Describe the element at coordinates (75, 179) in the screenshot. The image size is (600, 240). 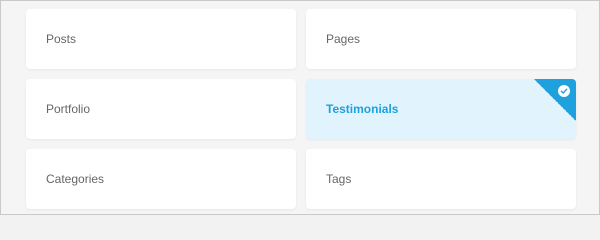
I see `option-label-categories: Categories` at that location.